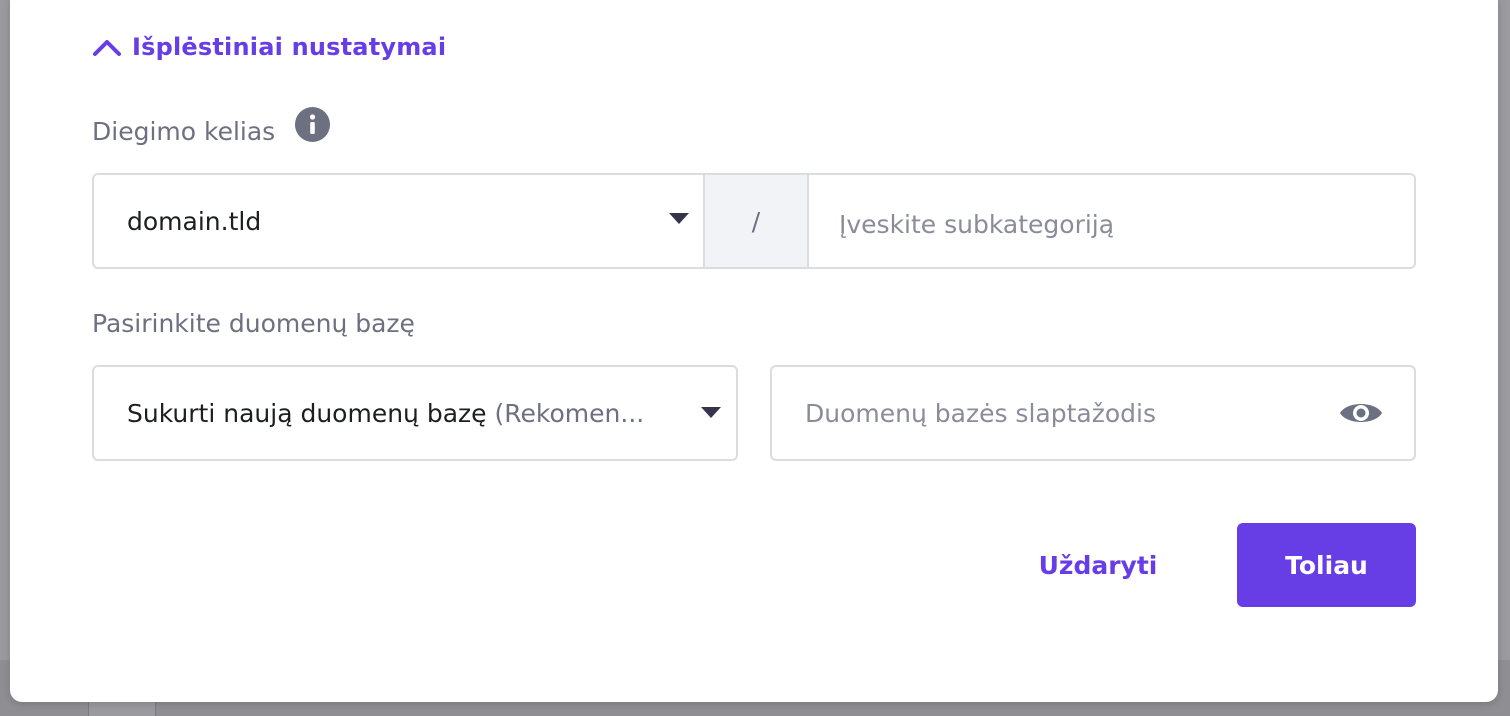 This screenshot has width=1510, height=716. I want to click on install-path-group: domain.tld /, so click(754, 221).